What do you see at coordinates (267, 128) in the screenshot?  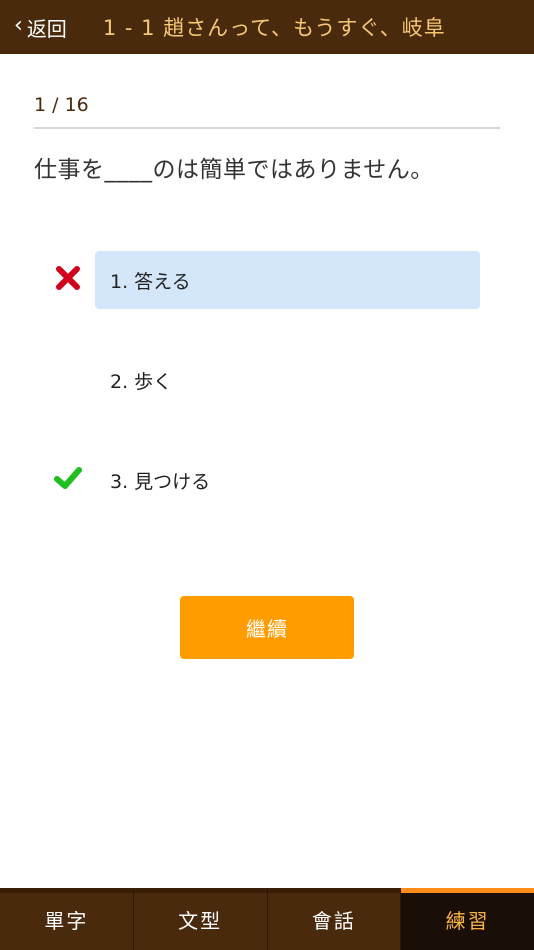 I see `divider` at bounding box center [267, 128].